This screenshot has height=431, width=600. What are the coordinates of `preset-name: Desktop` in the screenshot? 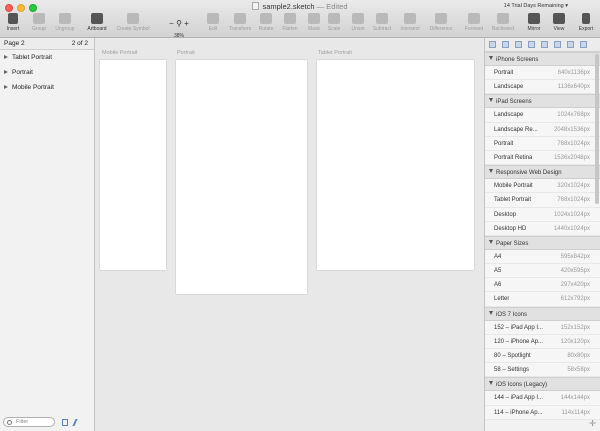 It's located at (505, 214).